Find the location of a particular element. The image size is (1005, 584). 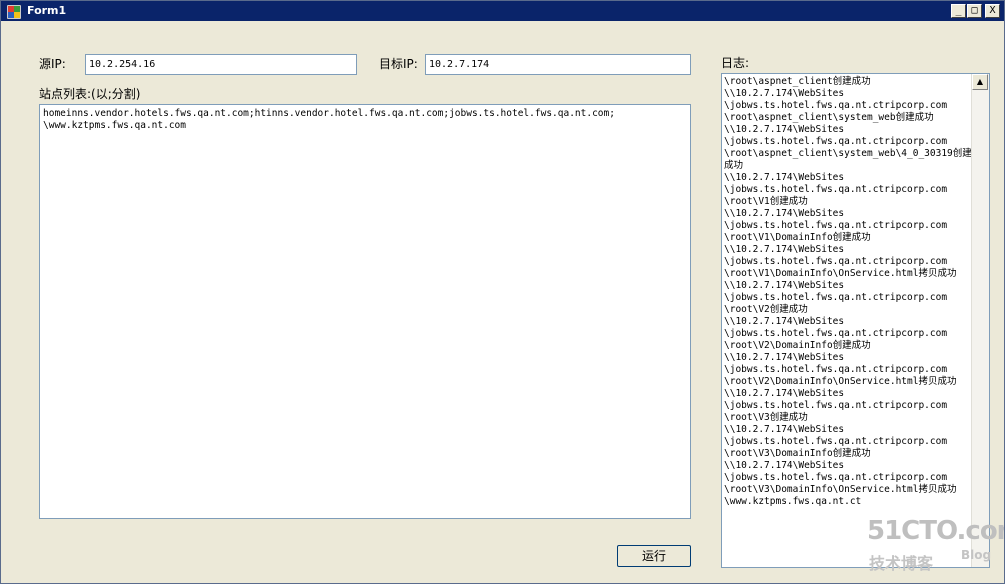

run-button: 运行 is located at coordinates (654, 556).